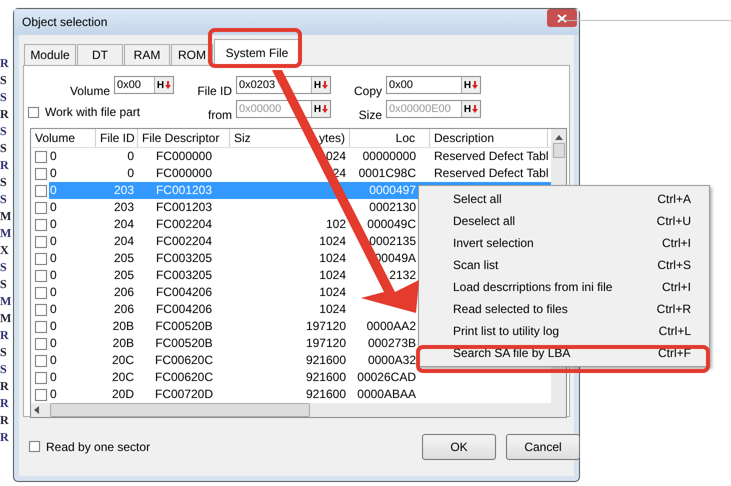  I want to click on table-cell-text: FC003205, so click(184, 258).